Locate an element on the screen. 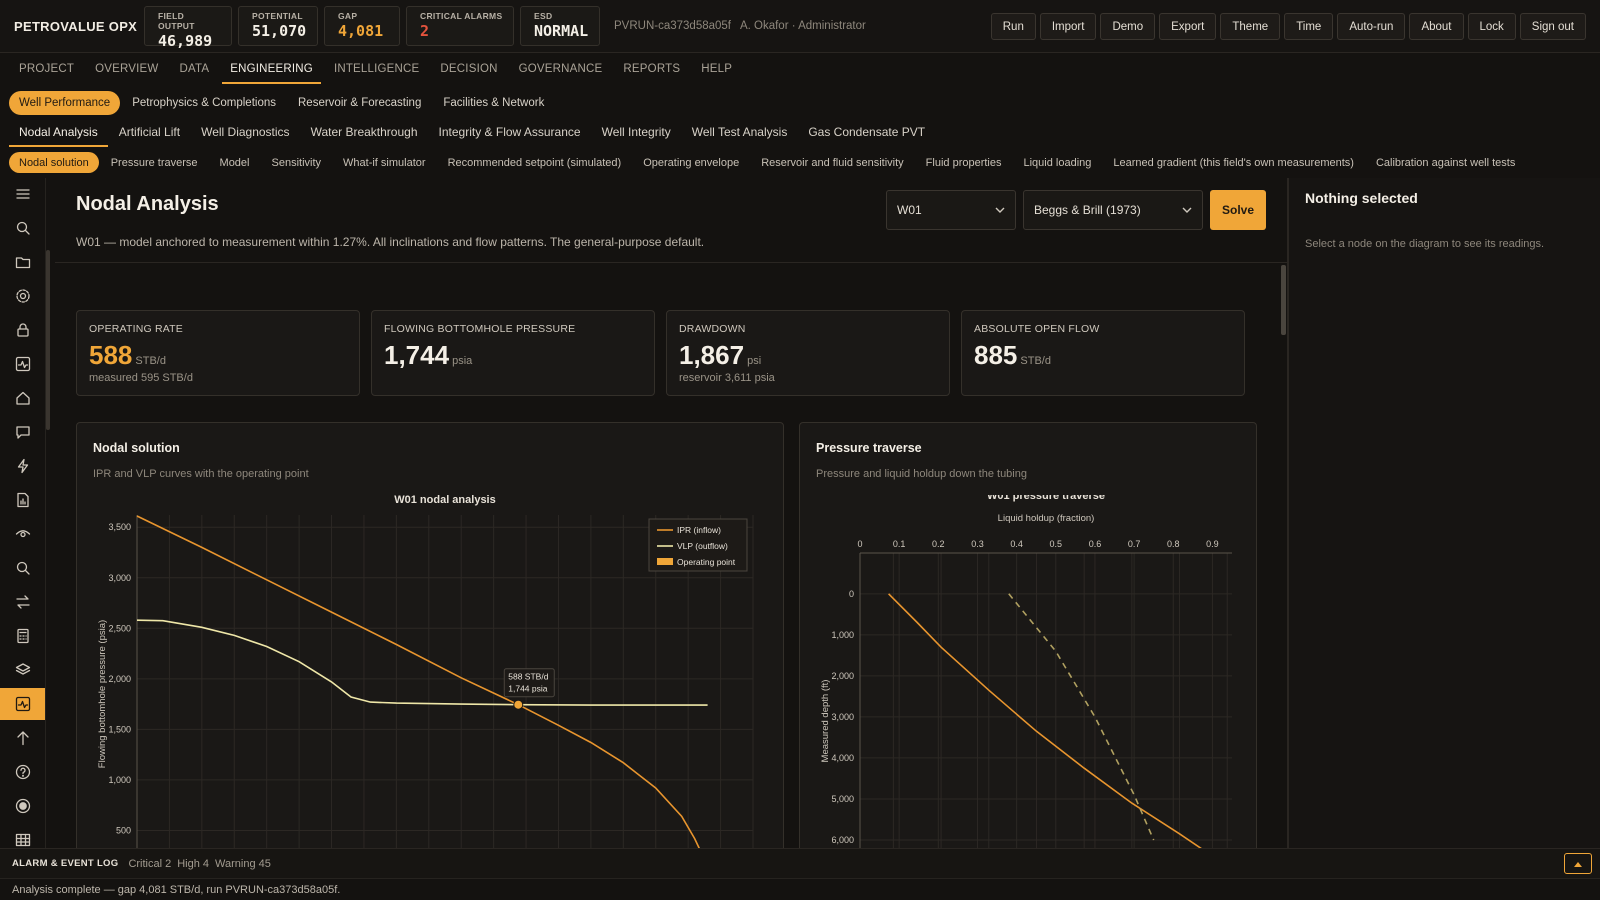 Image resolution: width=1600 pixels, height=900 pixels. tab-gas-condensate: Gas Condensate PVT is located at coordinates (866, 134).